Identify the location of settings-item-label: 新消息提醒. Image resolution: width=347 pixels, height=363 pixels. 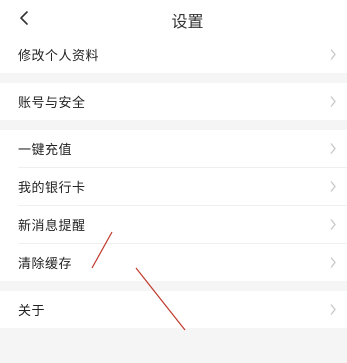
(52, 226).